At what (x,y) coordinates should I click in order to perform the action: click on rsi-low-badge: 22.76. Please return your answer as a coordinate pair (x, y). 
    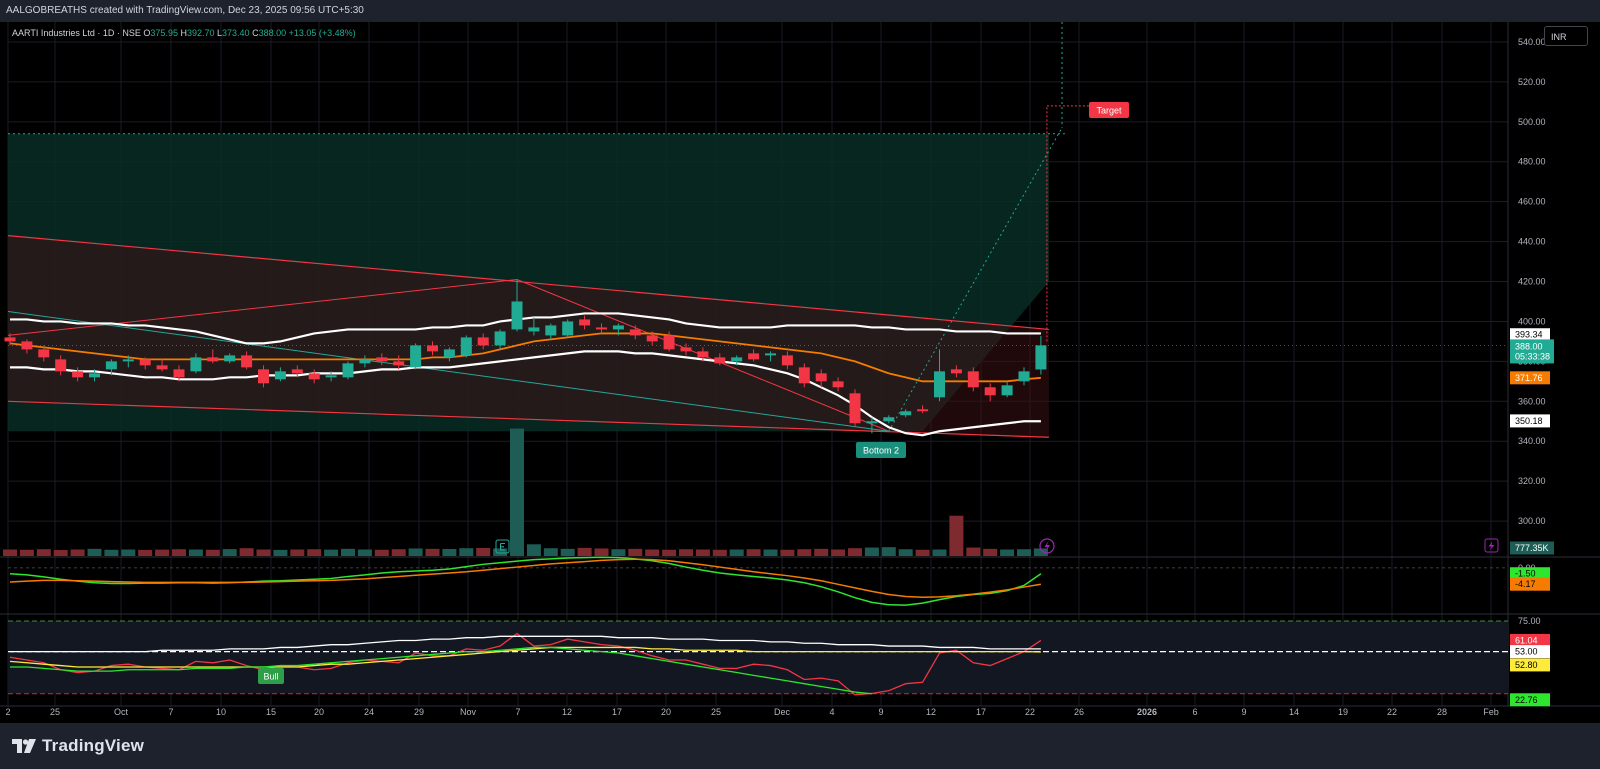
    Looking at the image, I should click on (1530, 700).